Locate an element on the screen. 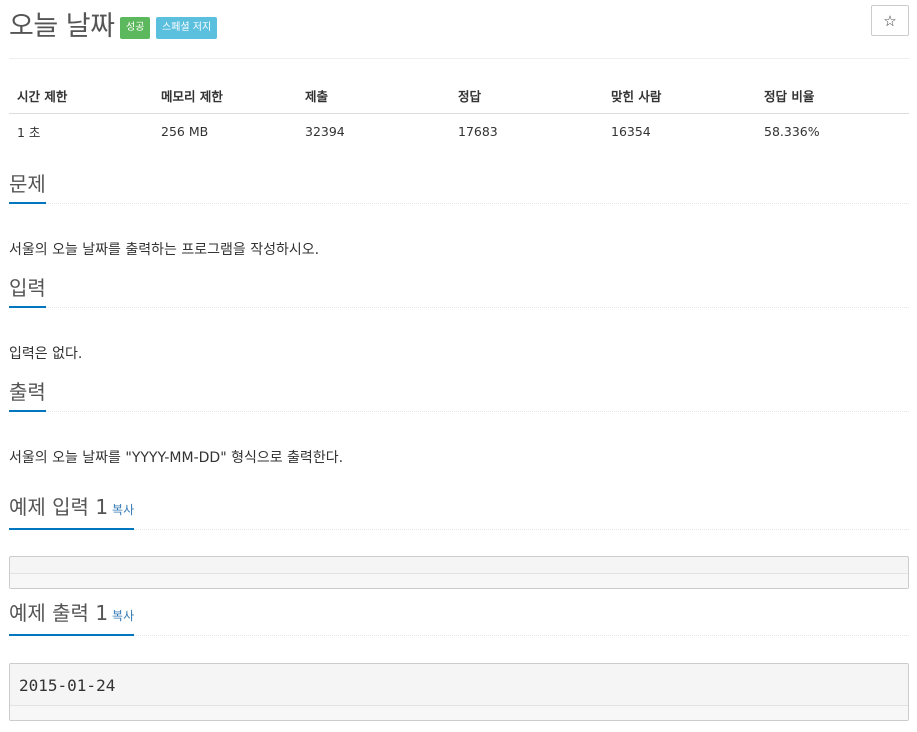 Image resolution: width=917 pixels, height=732 pixels. favorite-star-button: ☆ is located at coordinates (890, 20).